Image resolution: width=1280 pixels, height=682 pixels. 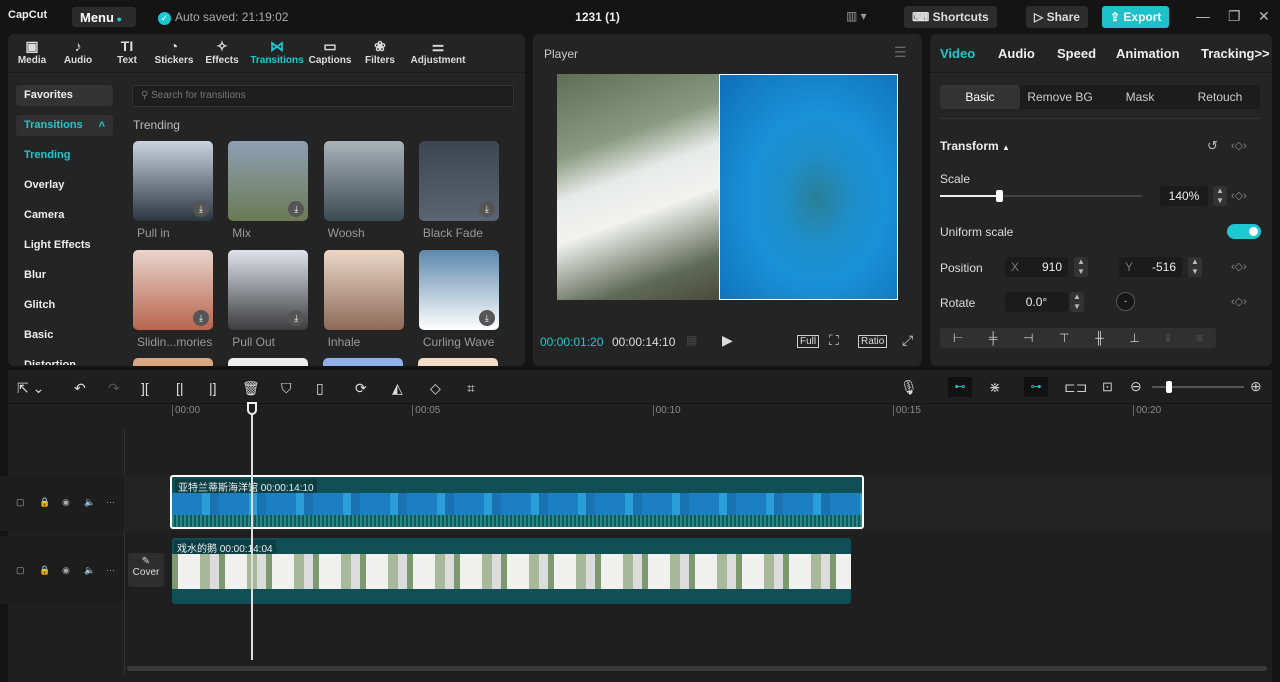 I want to click on tab-text: TI Text, so click(x=127, y=52).